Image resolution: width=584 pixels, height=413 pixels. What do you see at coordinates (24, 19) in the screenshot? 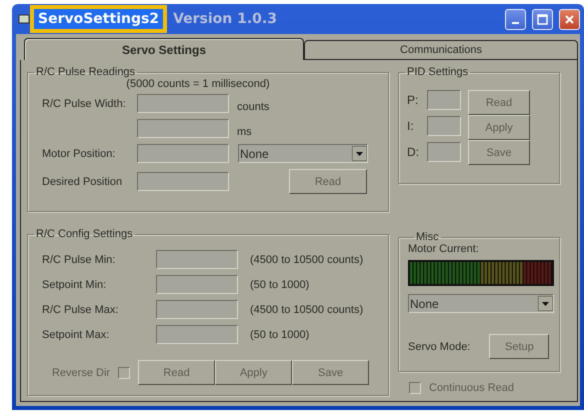
I see `app-icon` at bounding box center [24, 19].